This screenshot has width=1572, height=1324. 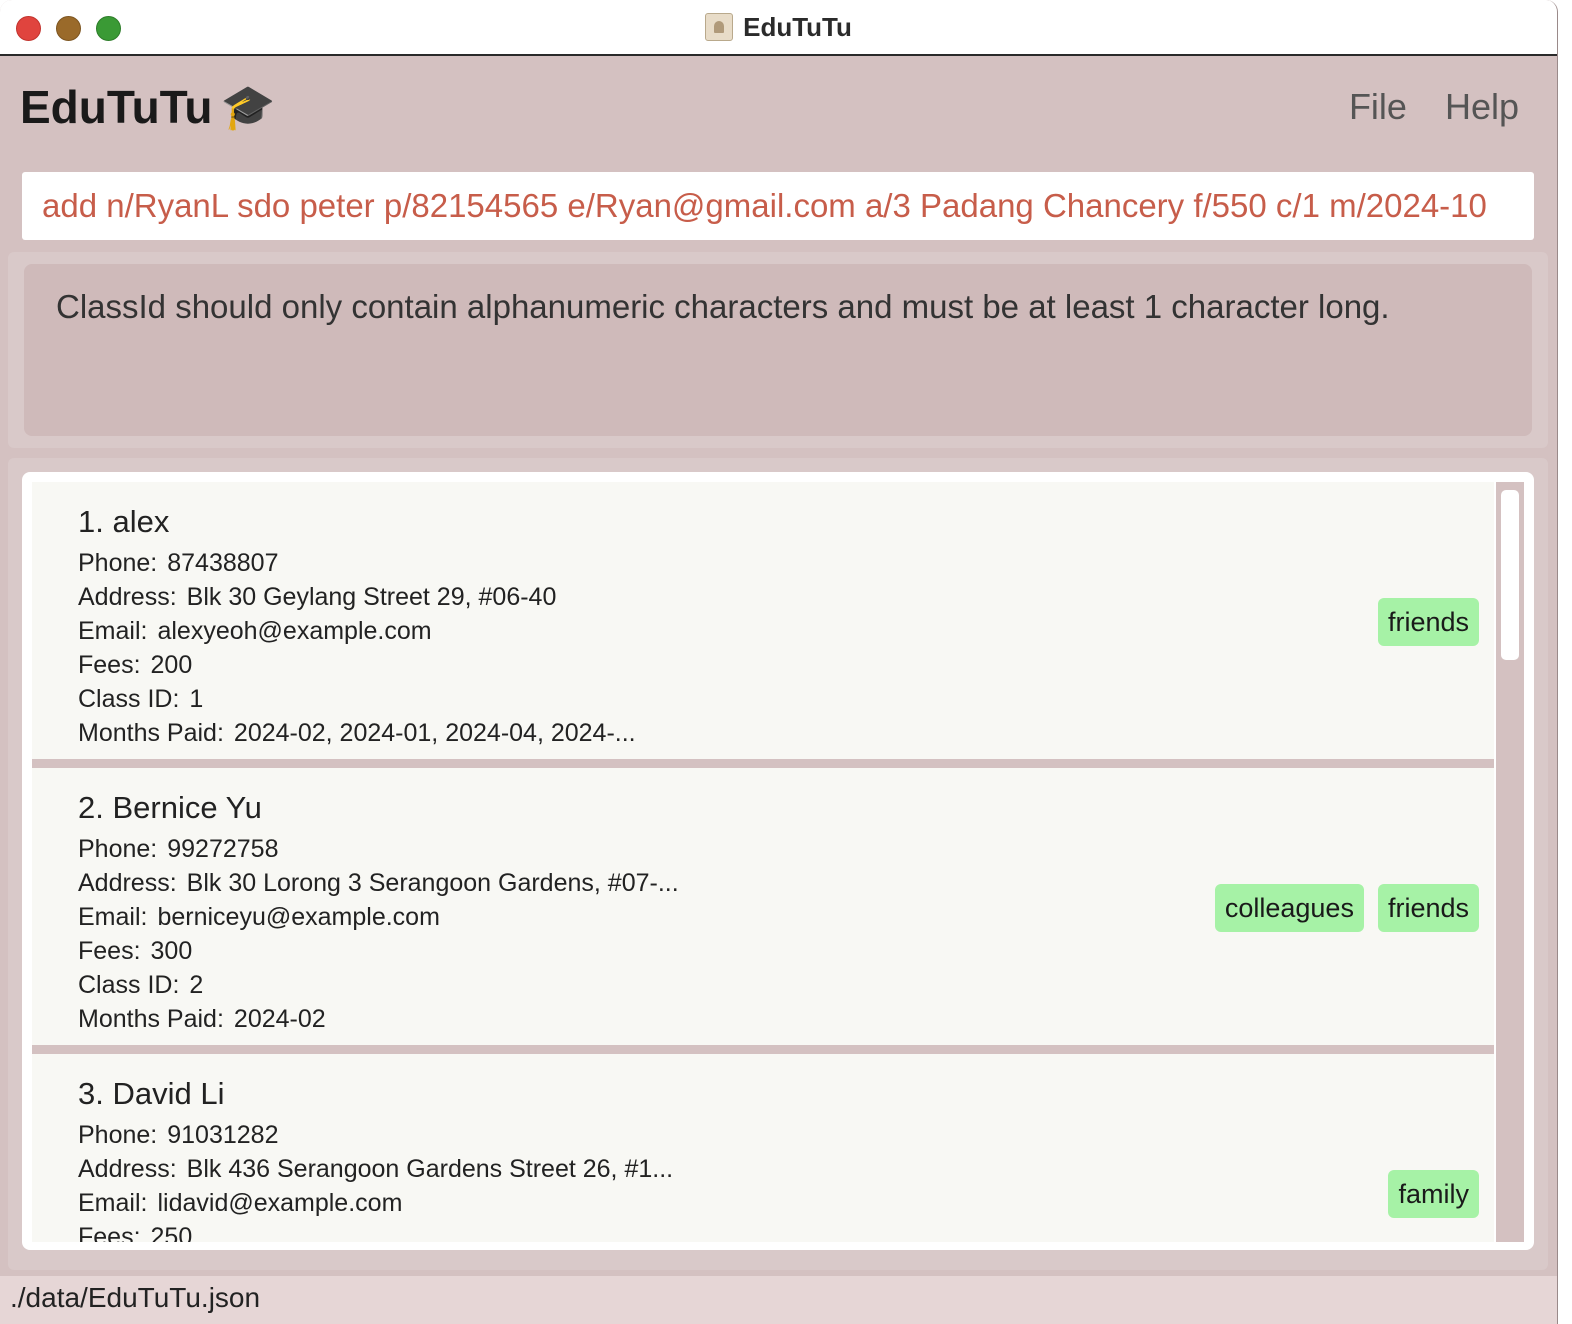 I want to click on email-value: berniceyu@example.com, so click(x=298, y=917).